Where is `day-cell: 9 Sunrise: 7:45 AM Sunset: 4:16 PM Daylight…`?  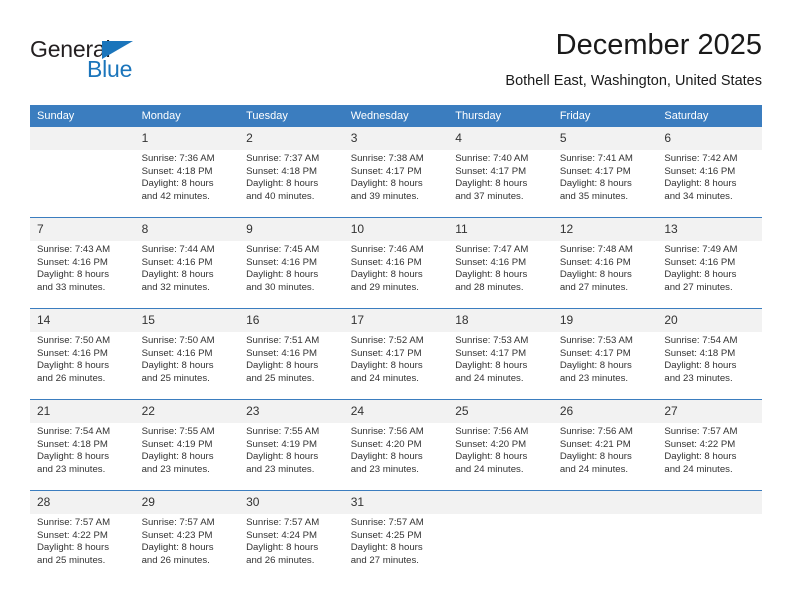 day-cell: 9 Sunrise: 7:45 AM Sunset: 4:16 PM Daylight… is located at coordinates (291, 263).